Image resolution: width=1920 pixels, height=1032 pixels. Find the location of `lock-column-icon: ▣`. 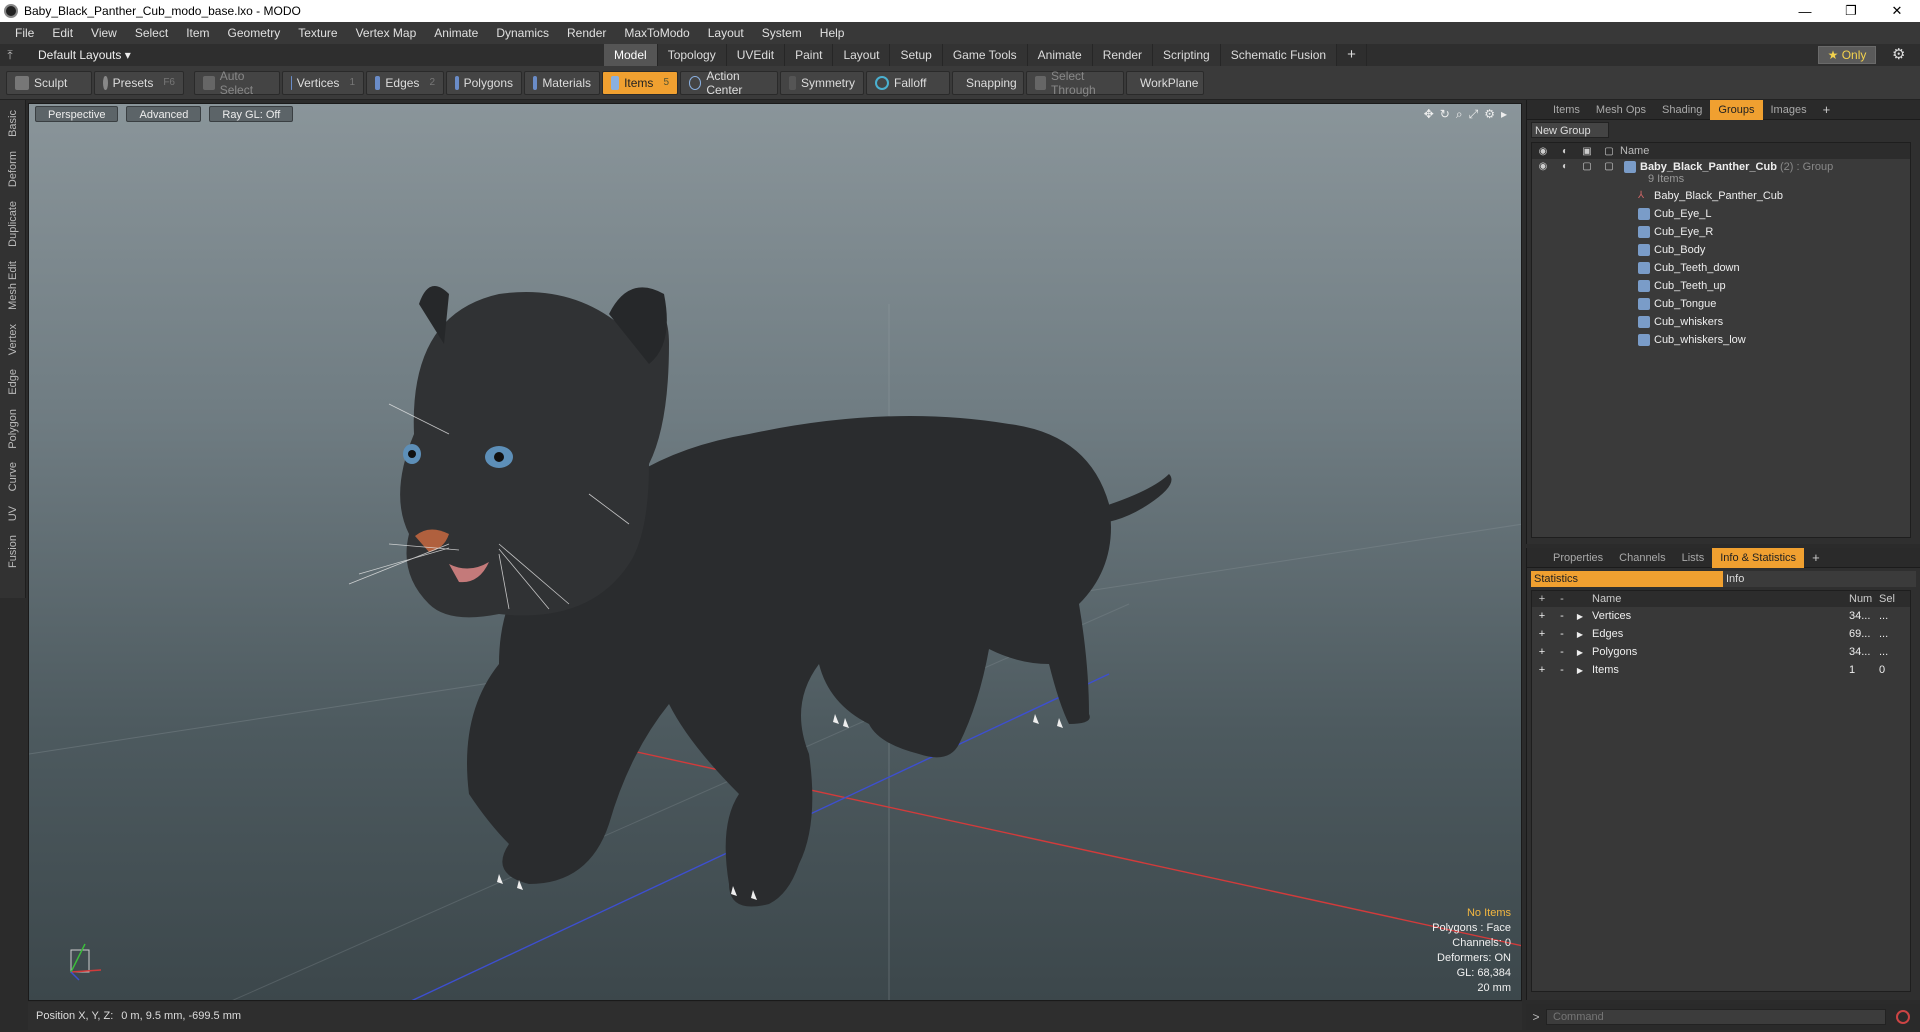

lock-column-icon: ▣ is located at coordinates (1587, 151).